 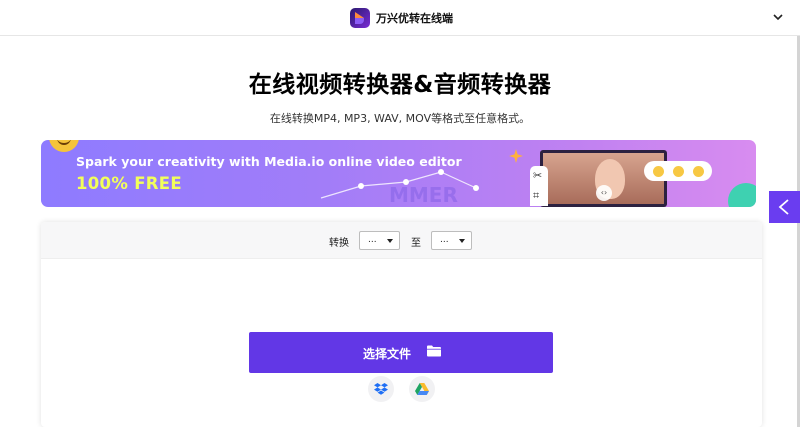 I want to click on preview-image: ‹›, so click(x=603, y=178).